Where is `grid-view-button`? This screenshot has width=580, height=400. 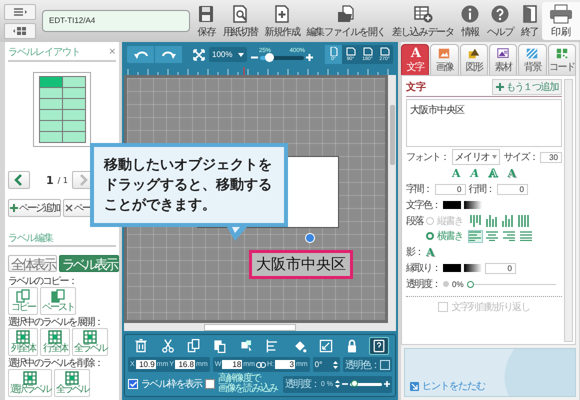 grid-view-button is located at coordinates (20, 30).